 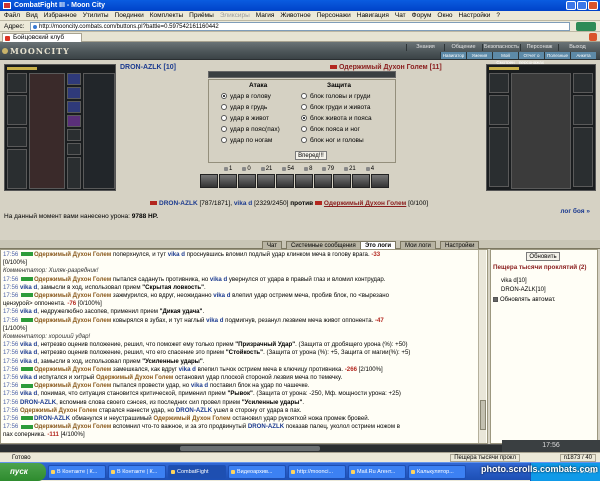 I want to click on game-nav-item: Выход, so click(x=577, y=47).